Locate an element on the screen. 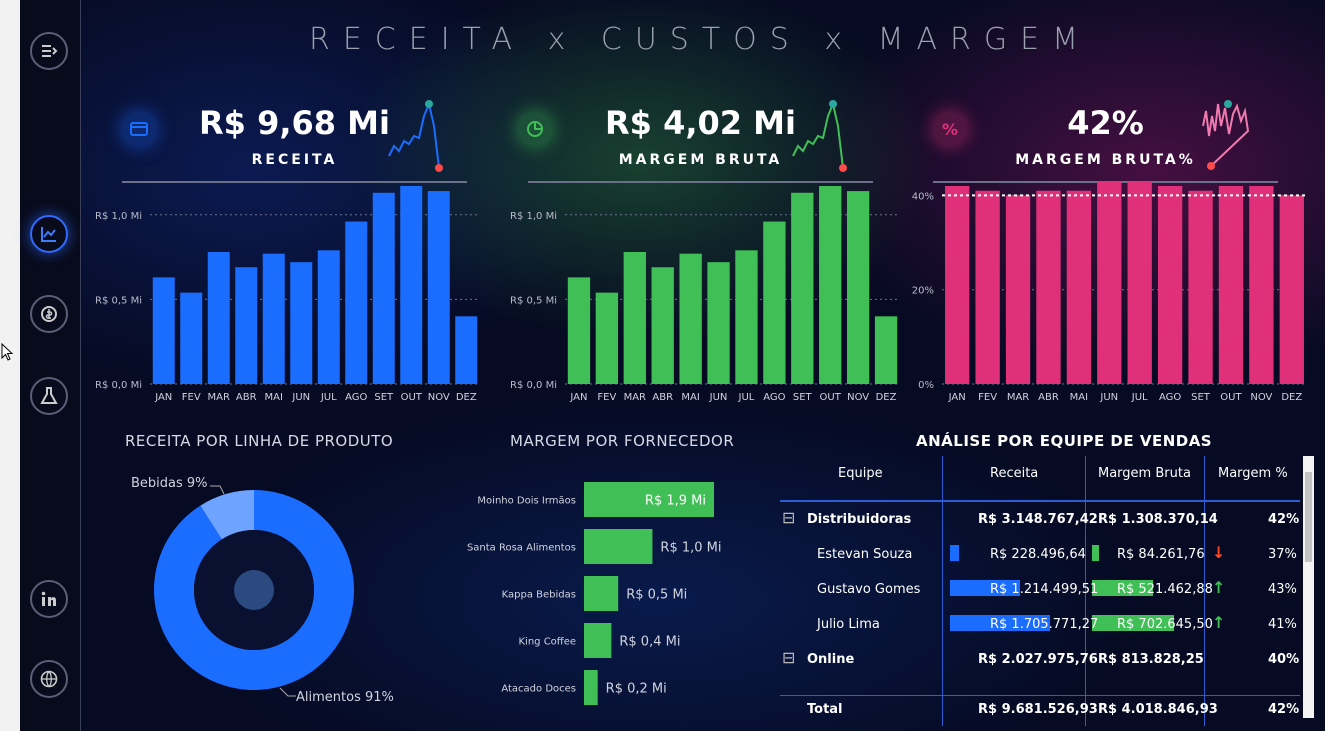 This screenshot has height=731, width=1325. x-tick-label: DEZ is located at coordinates (1291, 397).